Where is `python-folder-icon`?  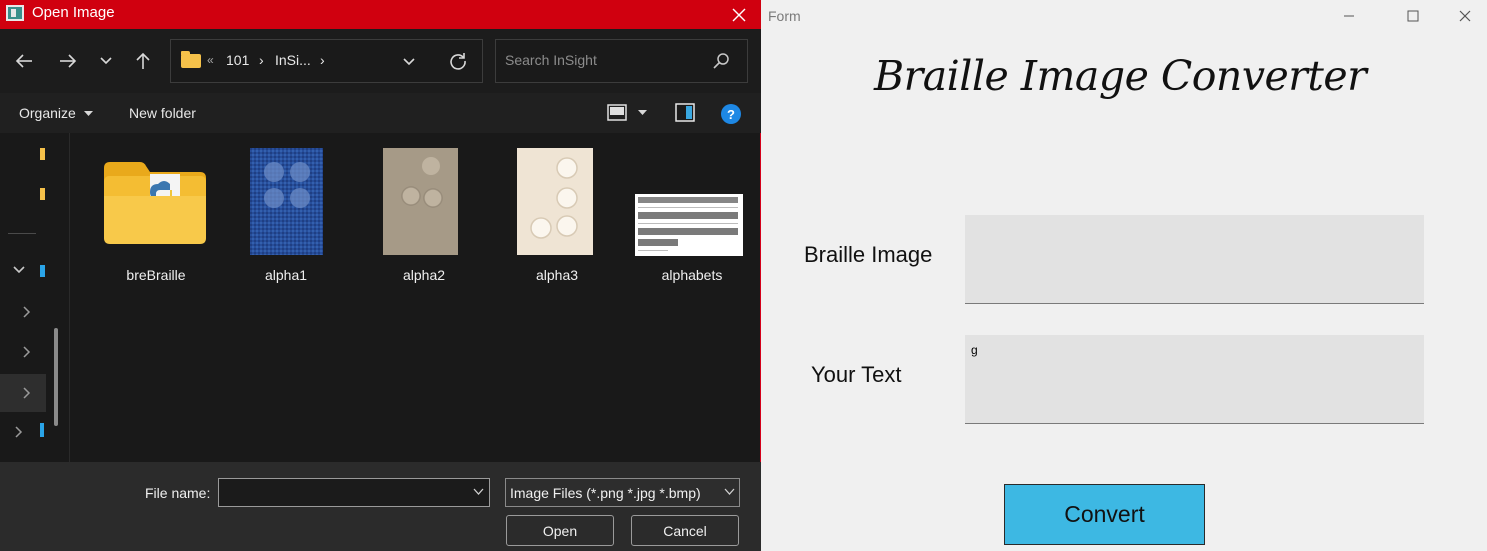 python-folder-icon is located at coordinates (155, 203).